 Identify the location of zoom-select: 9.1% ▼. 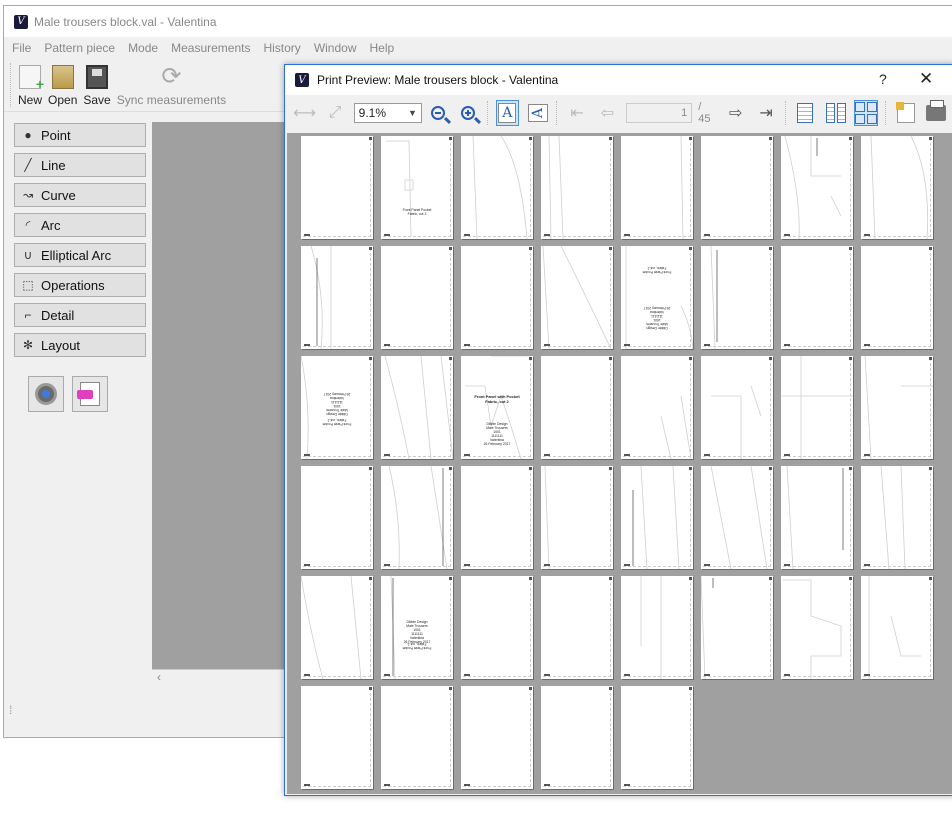
(387, 113).